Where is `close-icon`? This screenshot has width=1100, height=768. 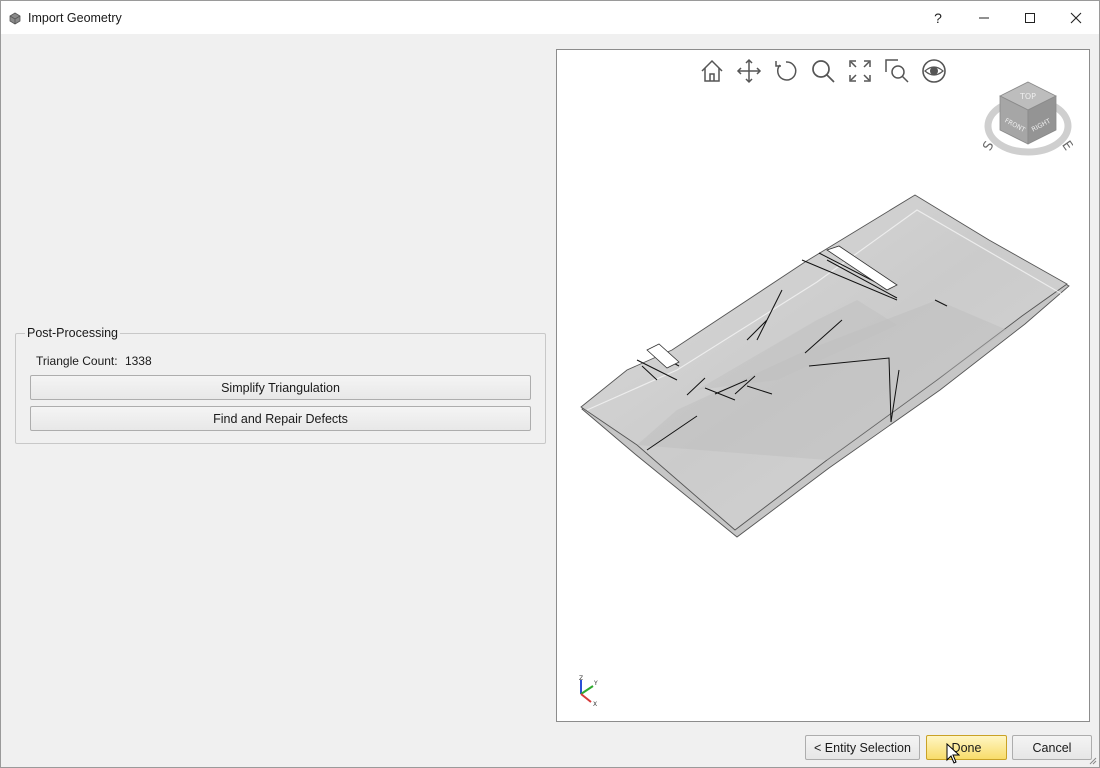
close-icon is located at coordinates (1076, 17).